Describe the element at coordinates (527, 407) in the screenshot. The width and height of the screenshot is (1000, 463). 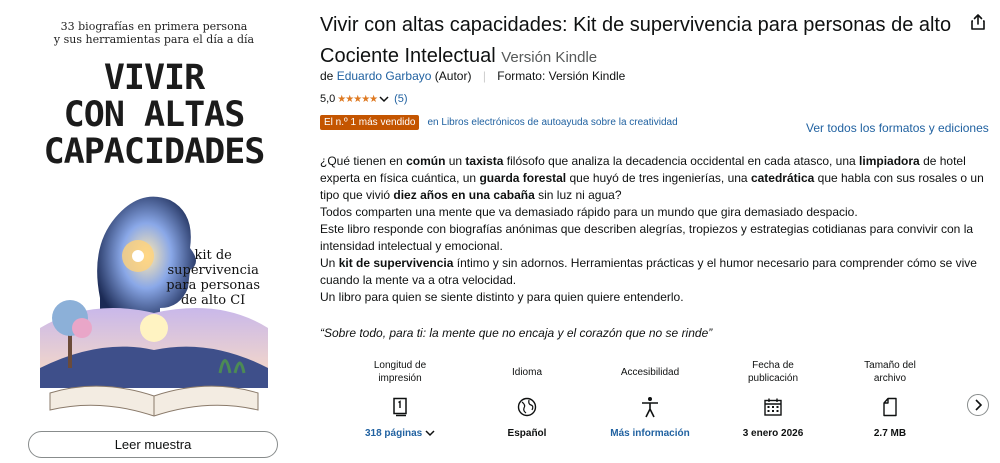
I see `globe-icon` at that location.